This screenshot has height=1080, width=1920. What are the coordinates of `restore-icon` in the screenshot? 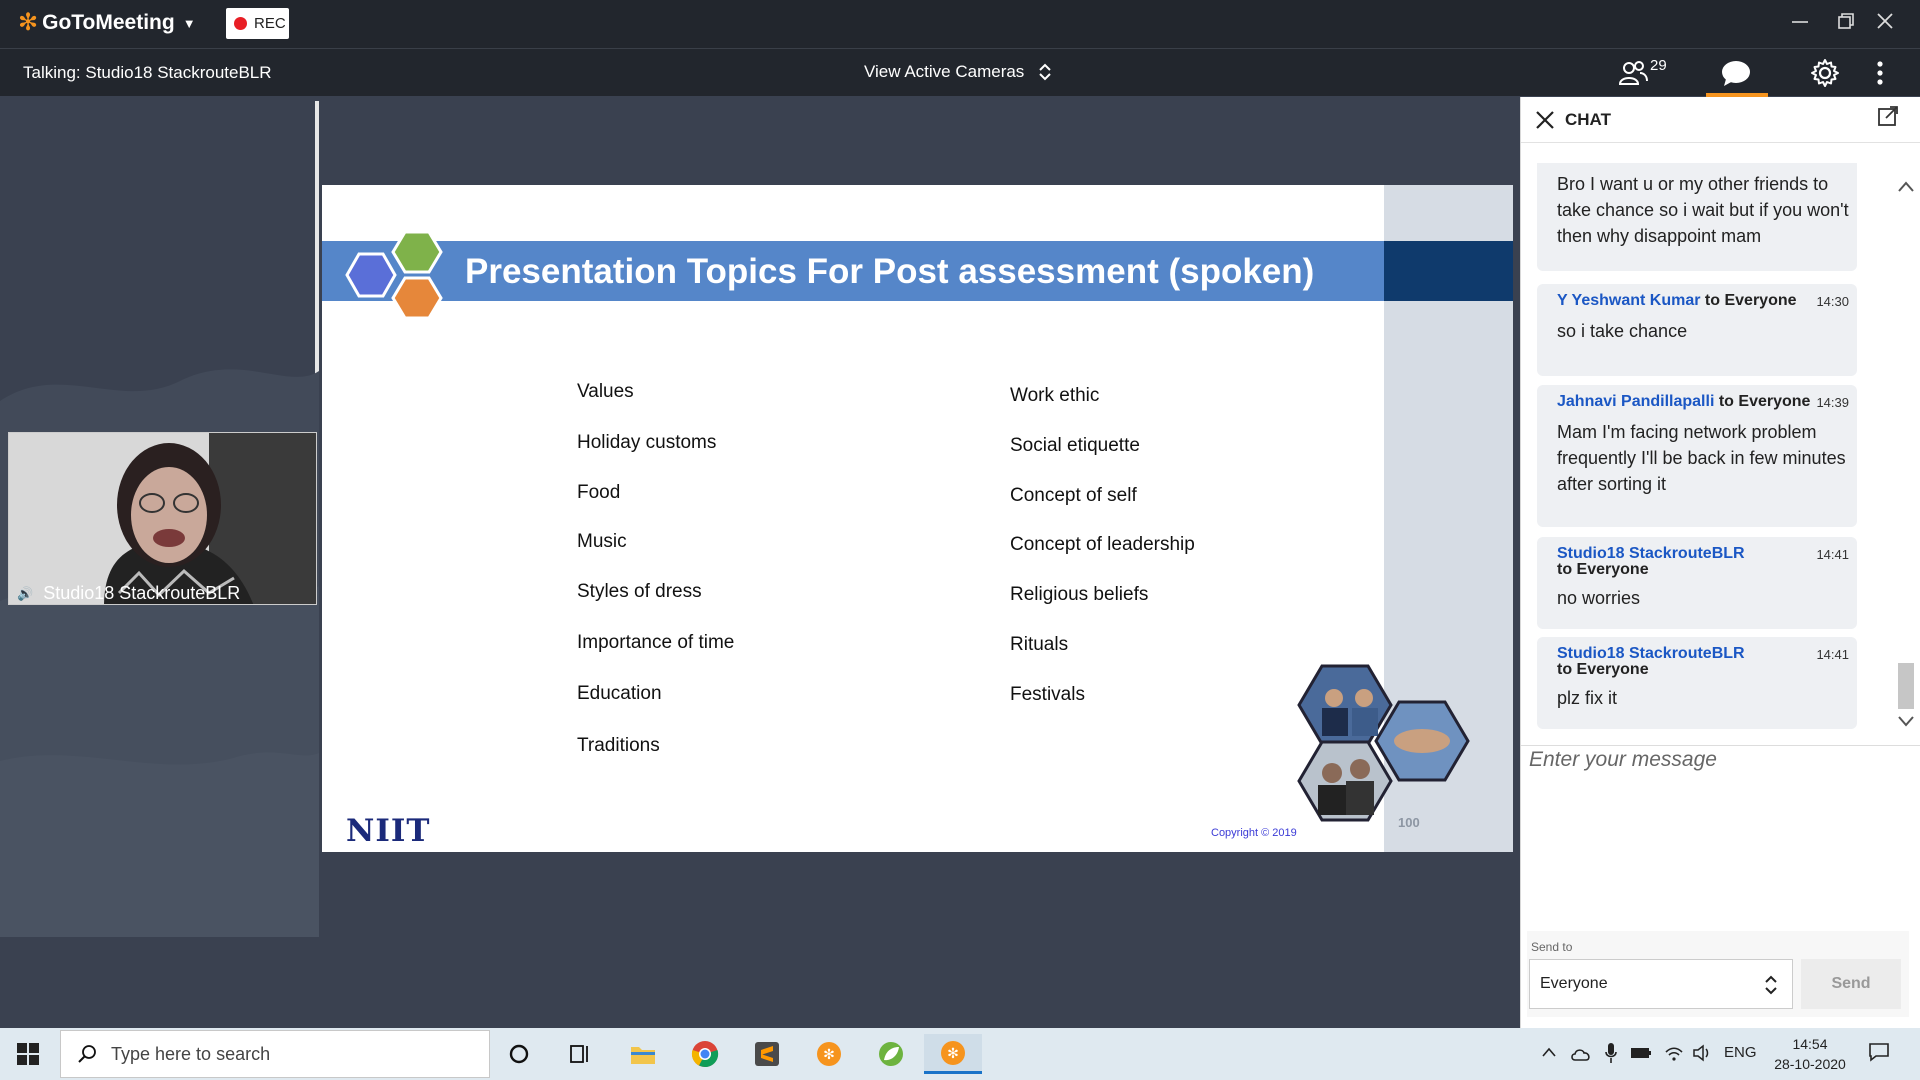 It's located at (1846, 21).